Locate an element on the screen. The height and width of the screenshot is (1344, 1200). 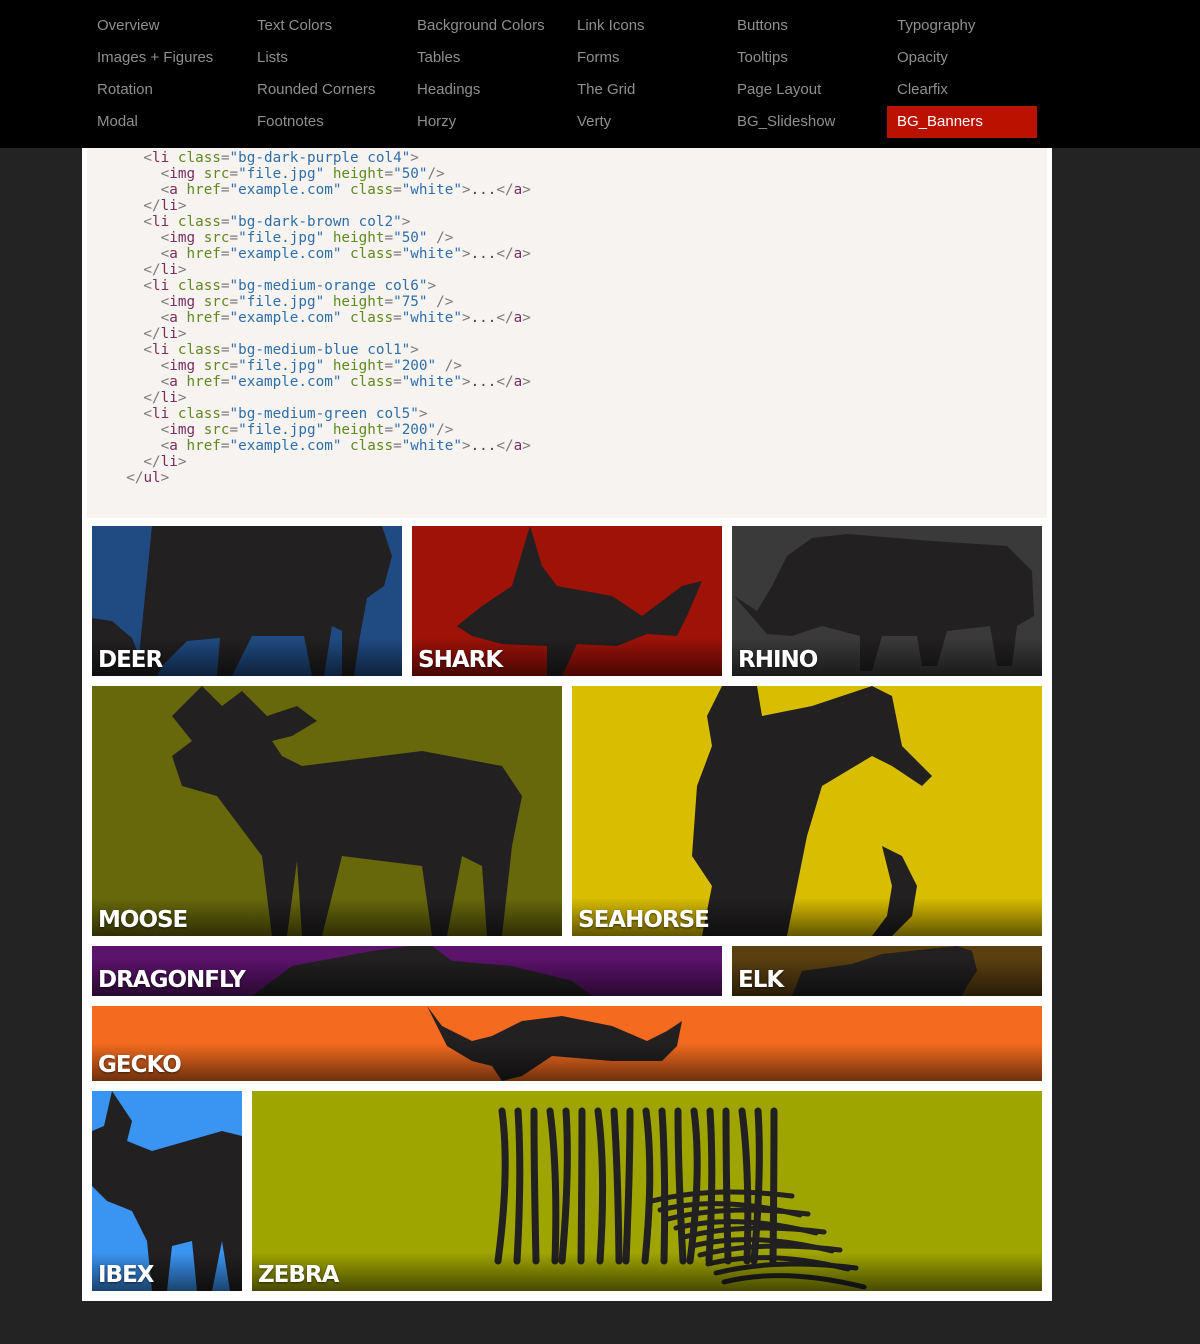
banner-rhino: RHINO is located at coordinates (887, 601).